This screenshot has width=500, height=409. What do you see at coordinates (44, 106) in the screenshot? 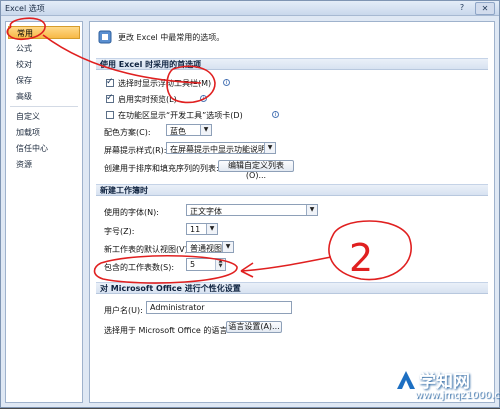
I see `sidebar-divider` at bounding box center [44, 106].